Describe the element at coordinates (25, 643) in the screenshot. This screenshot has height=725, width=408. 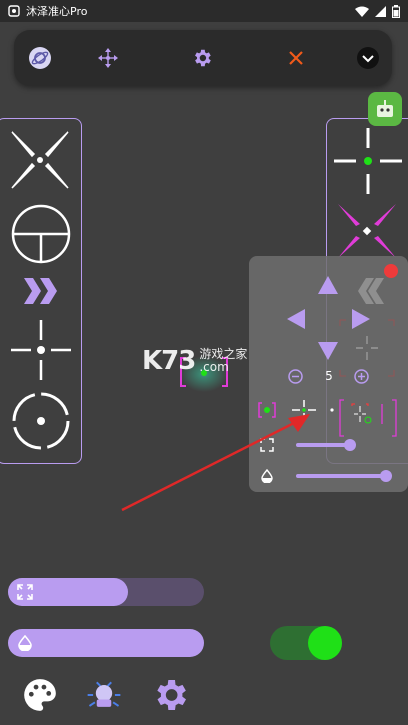
I see `opacity-drop-icon` at that location.